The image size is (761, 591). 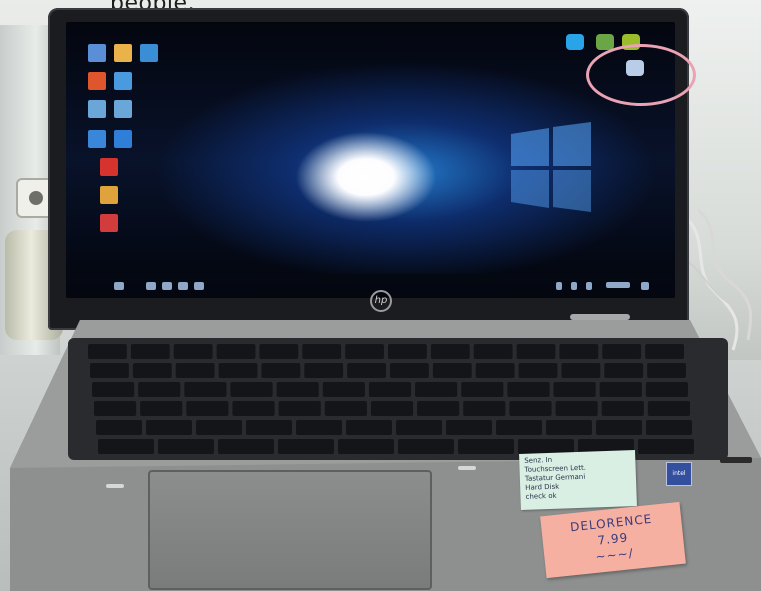 I want to click on volume-icon, so click(x=589, y=286).